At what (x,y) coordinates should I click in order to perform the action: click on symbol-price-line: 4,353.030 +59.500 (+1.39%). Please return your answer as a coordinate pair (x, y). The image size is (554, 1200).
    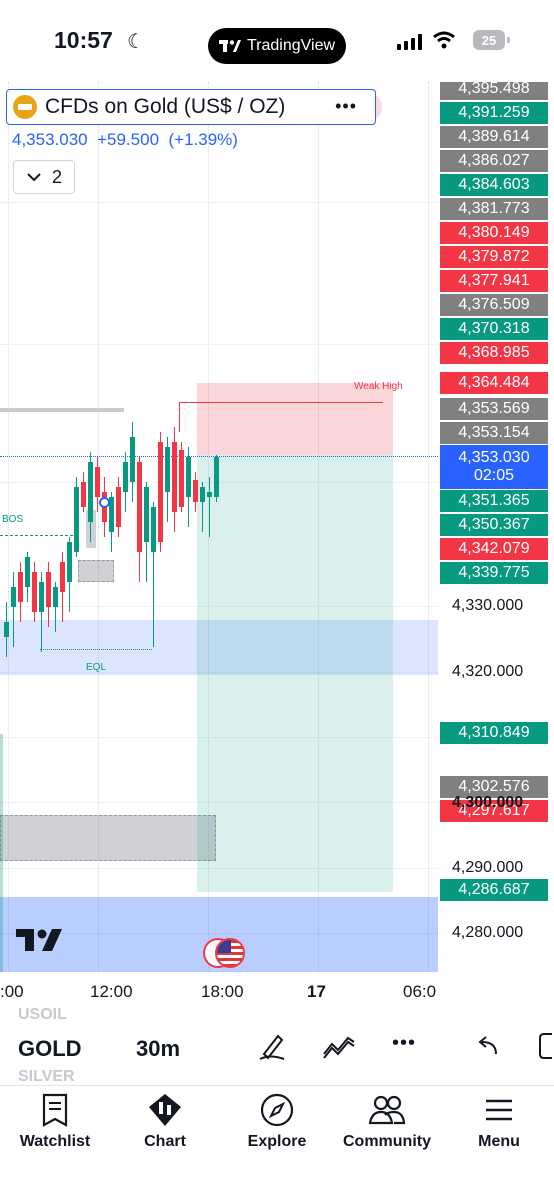
    Looking at the image, I should click on (125, 140).